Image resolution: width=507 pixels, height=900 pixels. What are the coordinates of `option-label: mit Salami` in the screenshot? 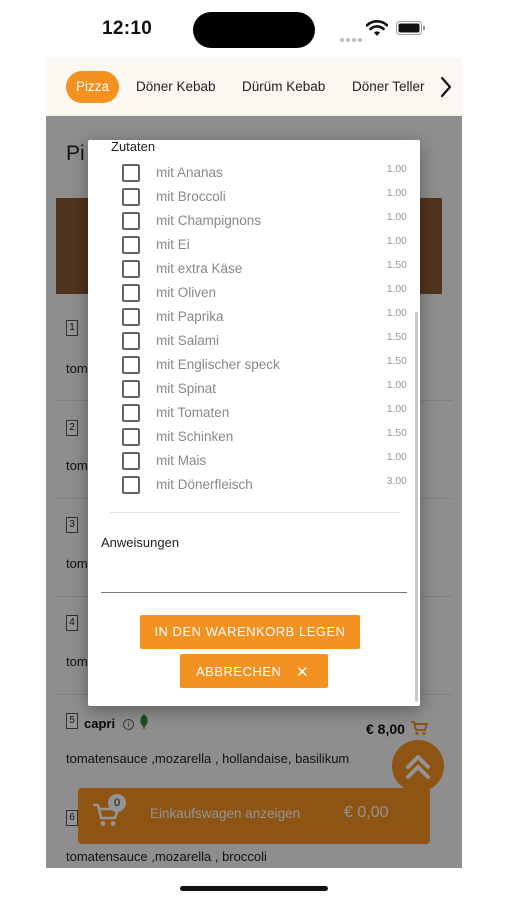 It's located at (188, 340).